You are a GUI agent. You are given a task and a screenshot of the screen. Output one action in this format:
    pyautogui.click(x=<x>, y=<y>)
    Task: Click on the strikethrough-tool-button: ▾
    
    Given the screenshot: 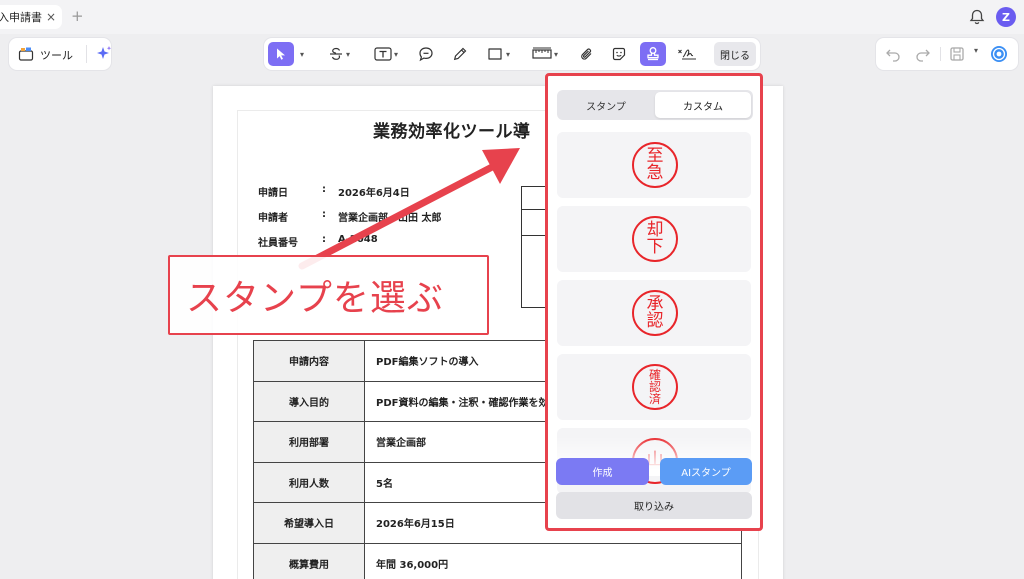 What is the action you would take?
    pyautogui.click(x=339, y=54)
    